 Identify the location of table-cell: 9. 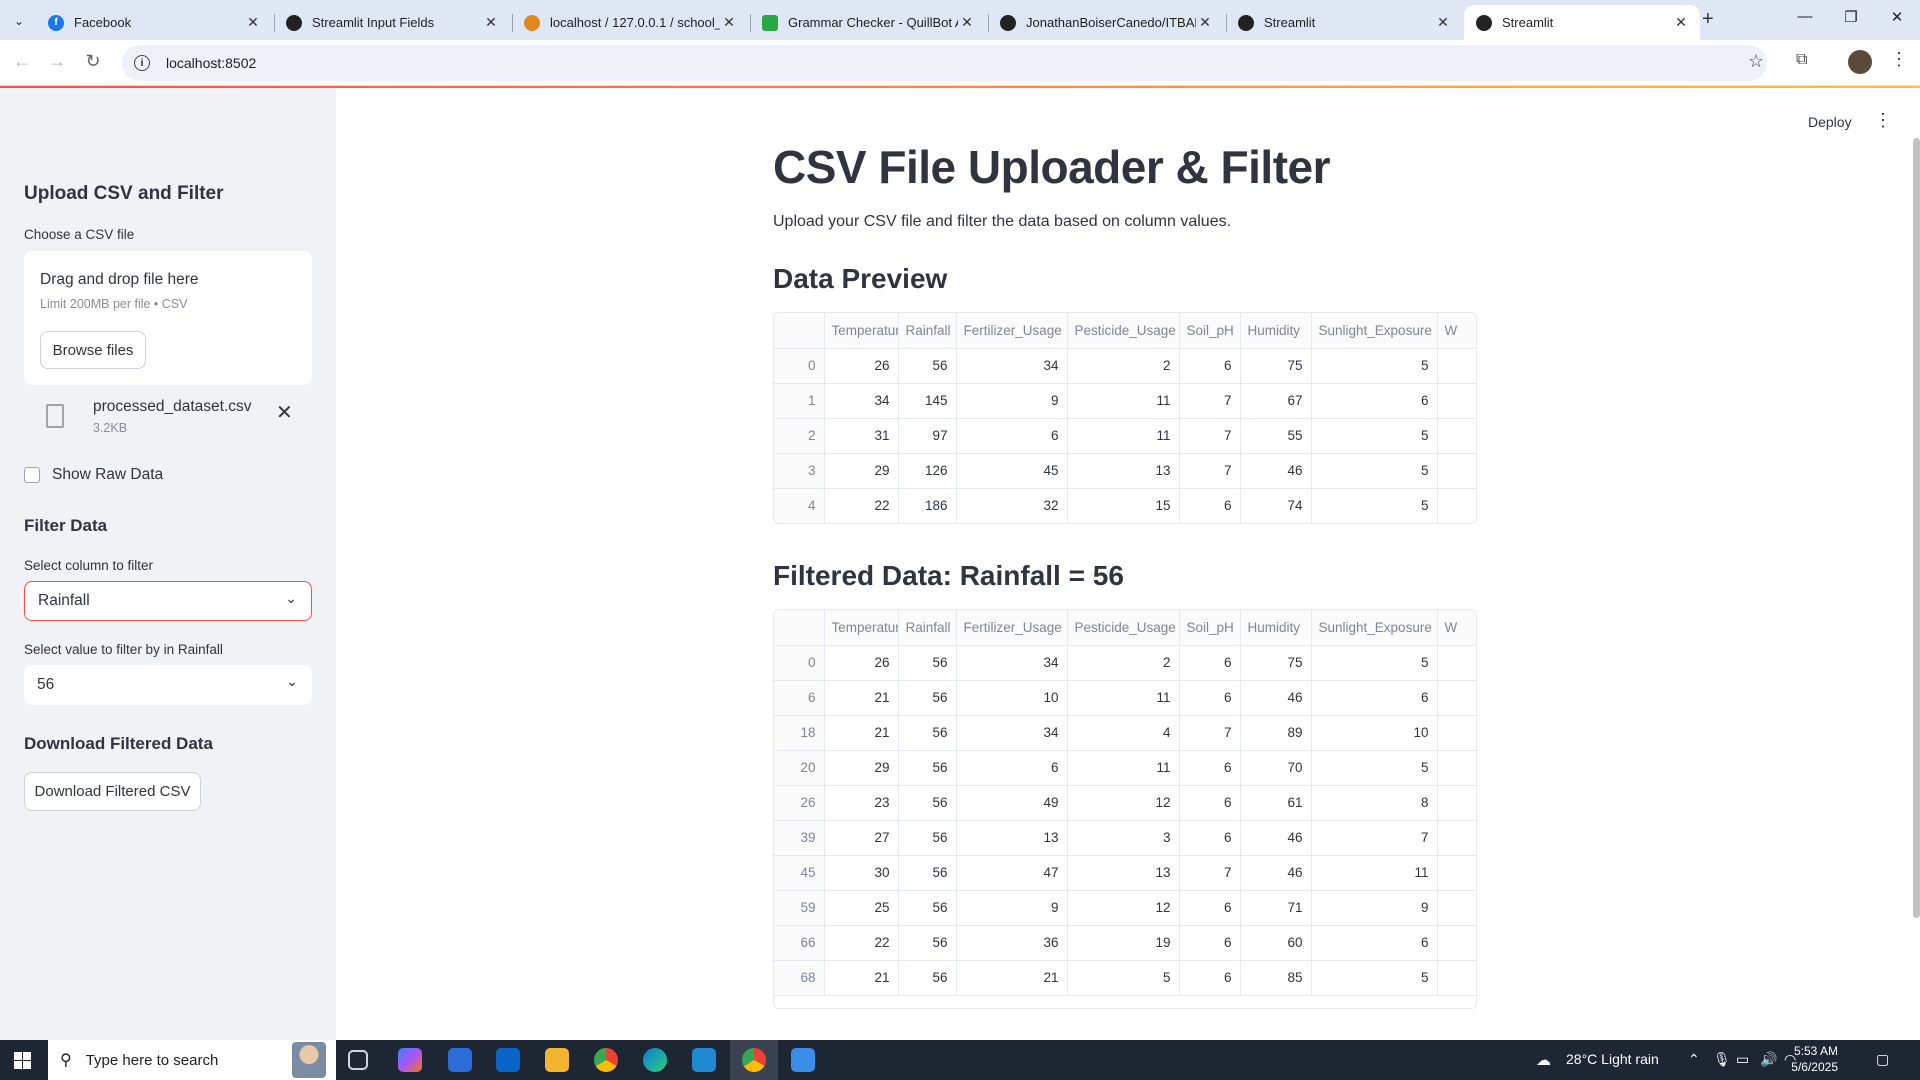
(1012, 401).